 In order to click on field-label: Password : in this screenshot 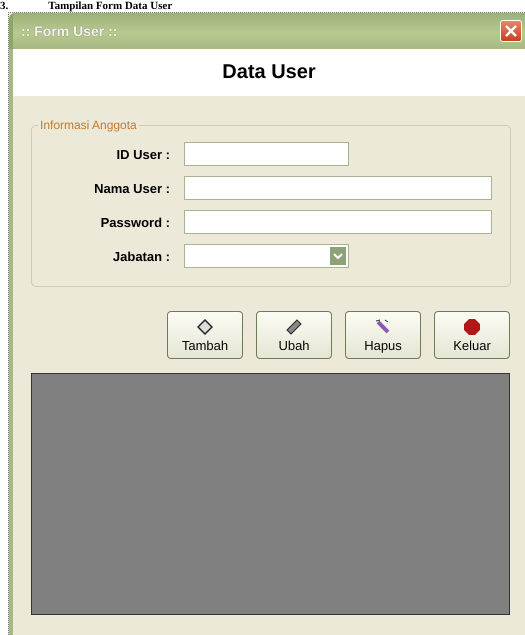, I will do `click(135, 222)`.